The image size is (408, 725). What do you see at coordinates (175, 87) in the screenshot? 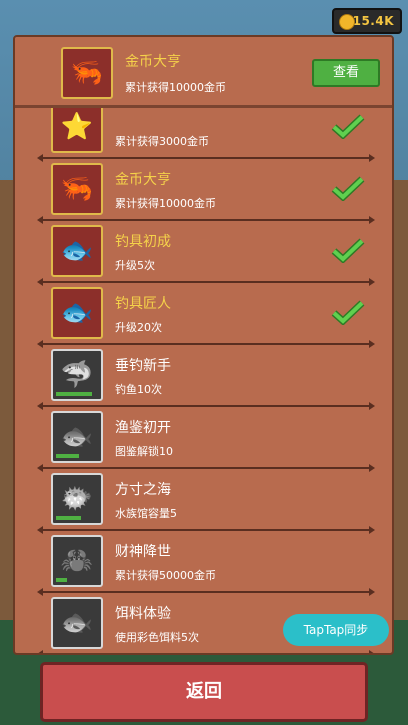
I see `featured-desc: 累计获得10000金币` at bounding box center [175, 87].